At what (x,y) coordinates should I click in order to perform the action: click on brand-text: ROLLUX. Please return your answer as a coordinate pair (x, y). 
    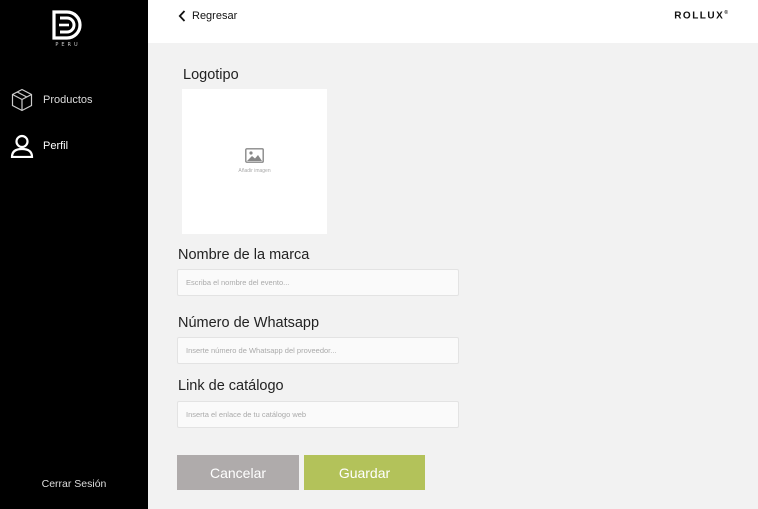
    Looking at the image, I should click on (699, 16).